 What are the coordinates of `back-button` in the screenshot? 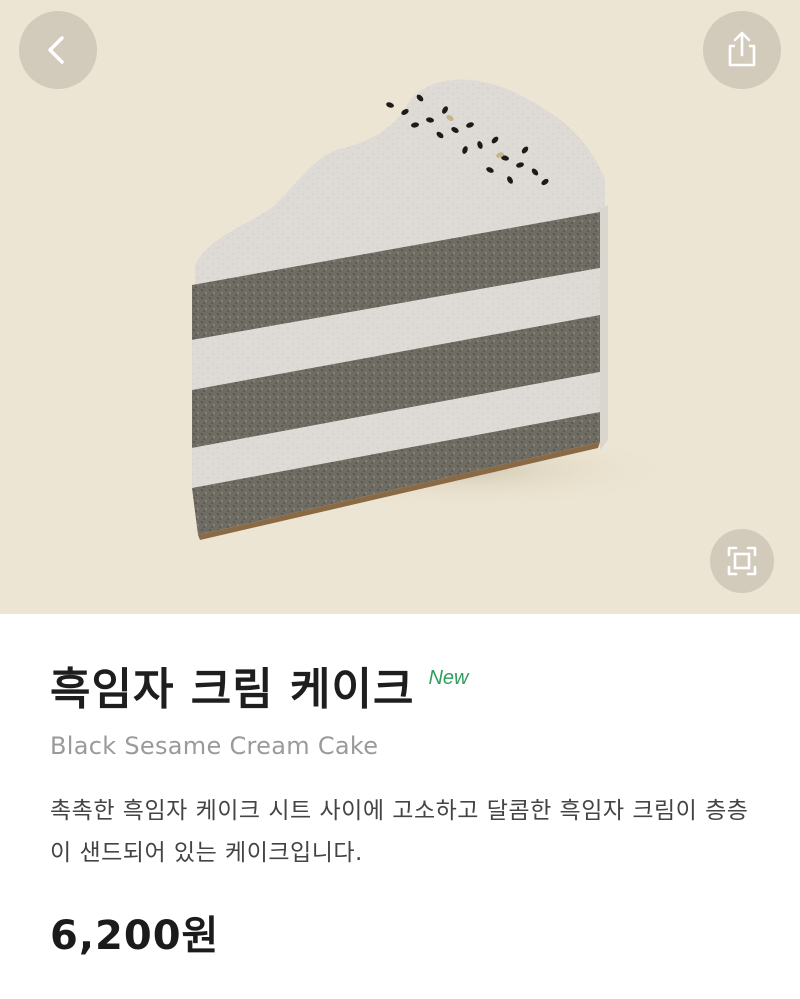 It's located at (58, 50).